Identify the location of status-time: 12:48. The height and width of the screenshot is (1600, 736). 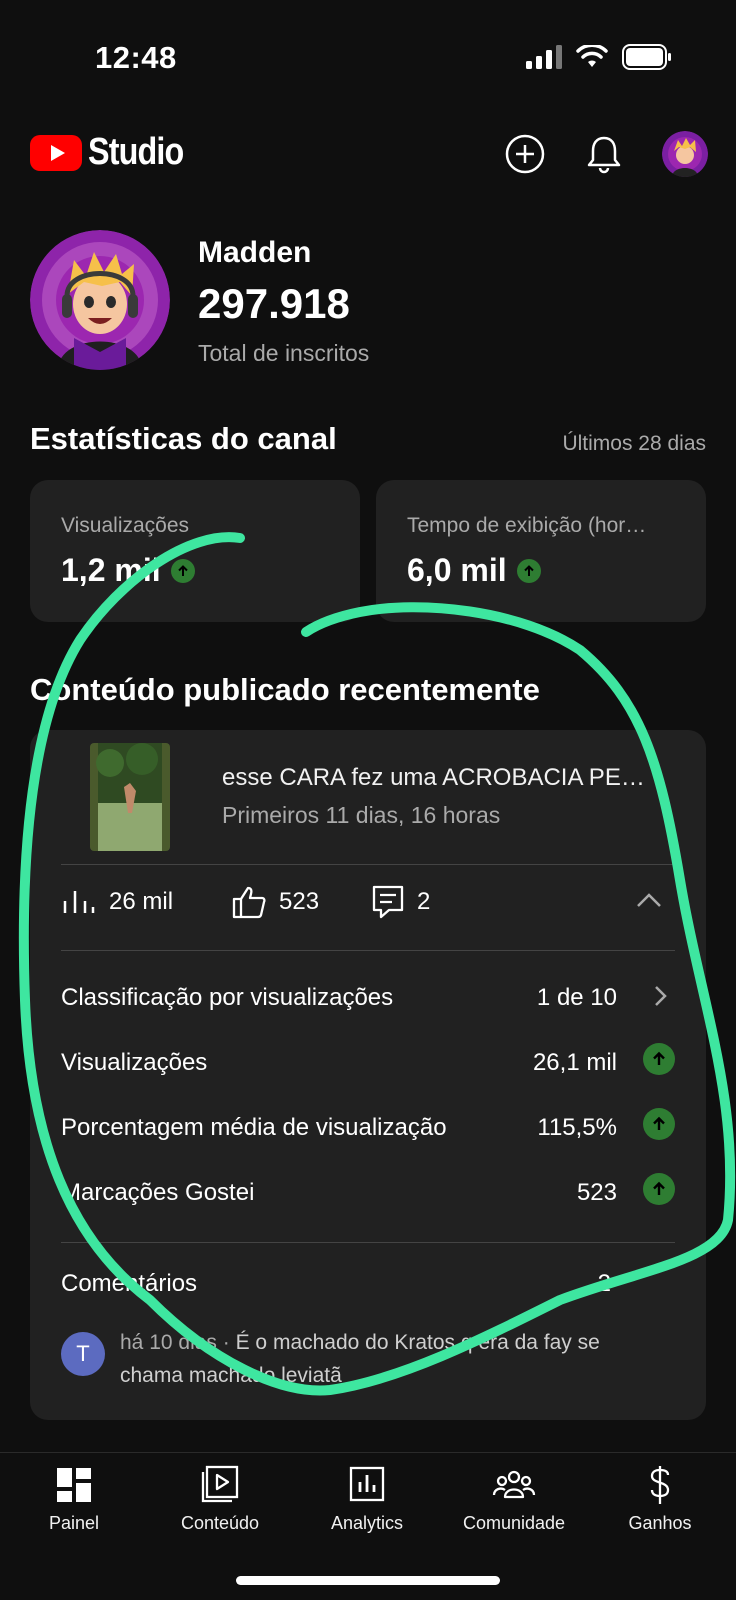
(136, 57).